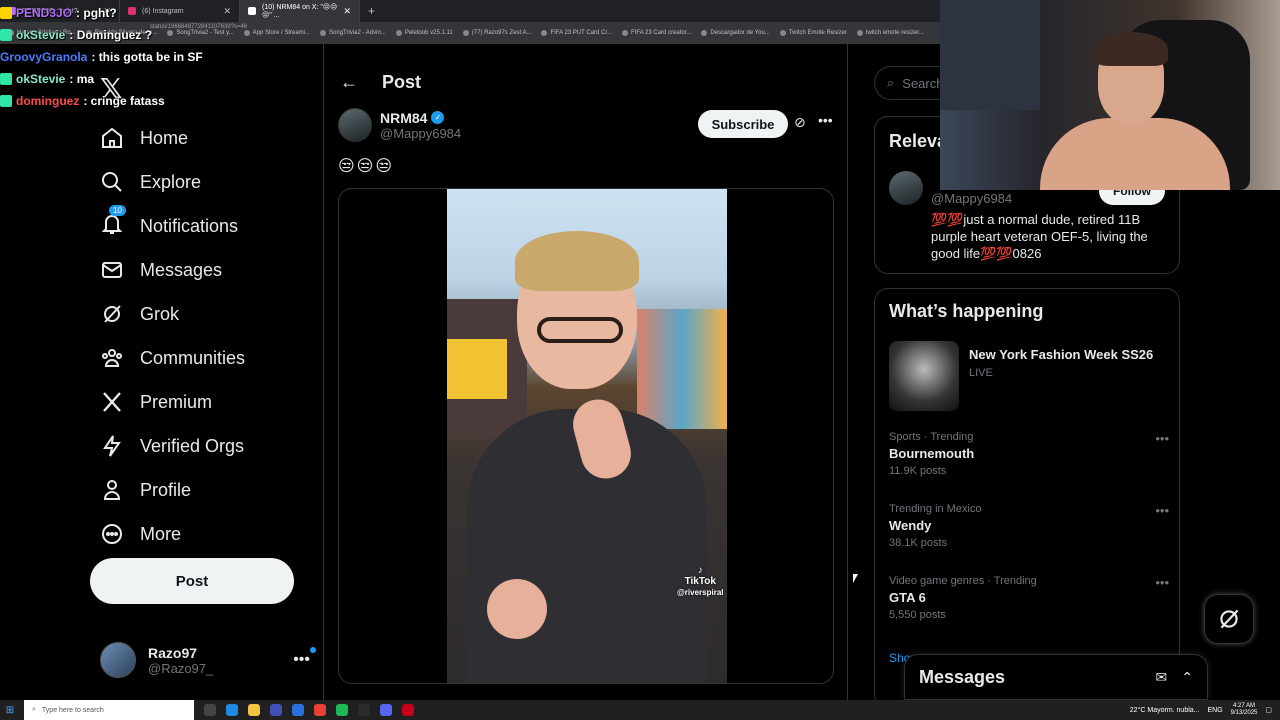  I want to click on trend-meta: Video game genres · Trending, so click(963, 581).